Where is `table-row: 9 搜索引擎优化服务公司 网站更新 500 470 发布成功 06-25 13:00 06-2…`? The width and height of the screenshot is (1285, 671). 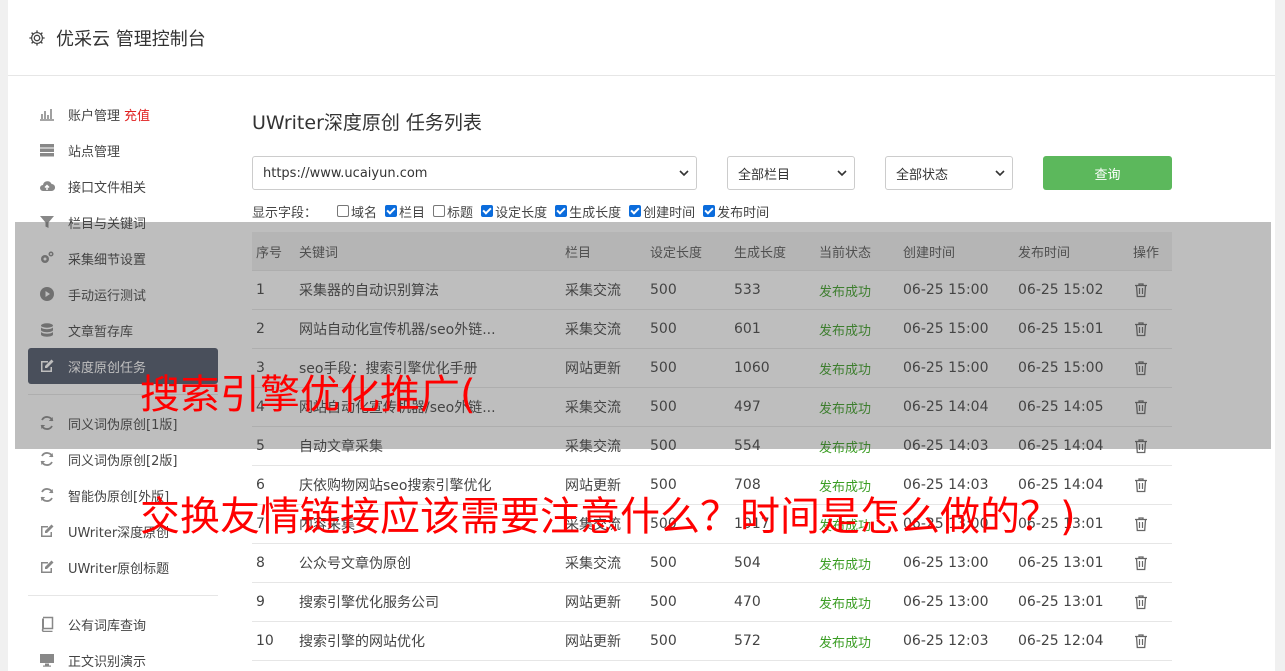
table-row: 9 搜索引擎优化服务公司 网站更新 500 470 发布成功 06-25 13:00 06-2… is located at coordinates (712, 602).